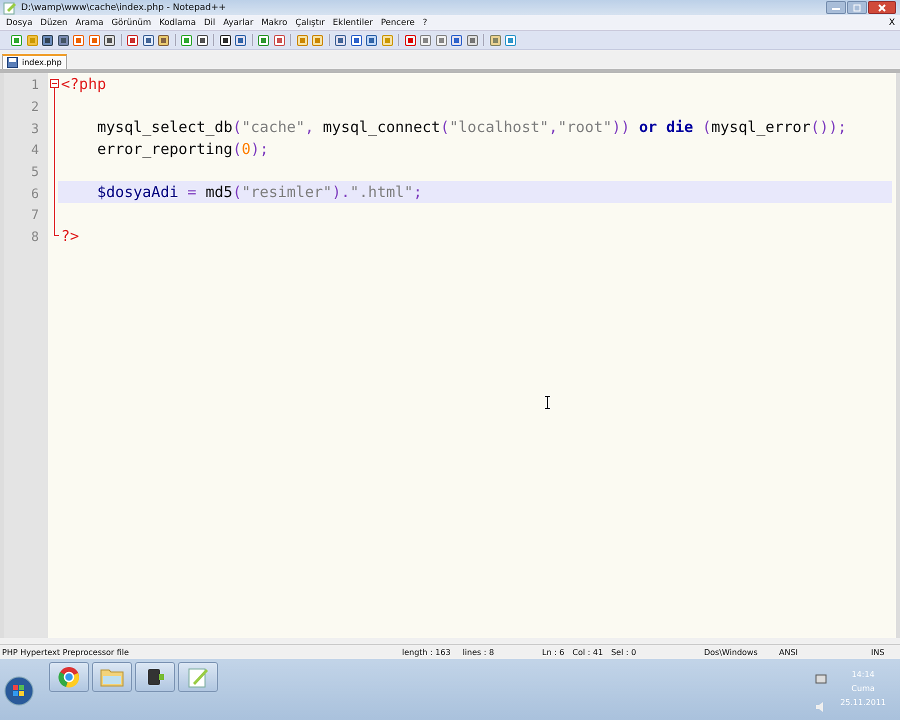 The width and height of the screenshot is (900, 720). I want to click on menu-item: Arama, so click(89, 23).